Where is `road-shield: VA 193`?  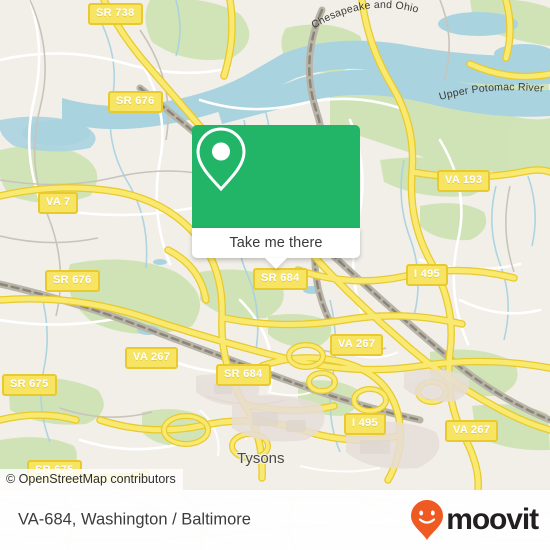 road-shield: VA 193 is located at coordinates (464, 181).